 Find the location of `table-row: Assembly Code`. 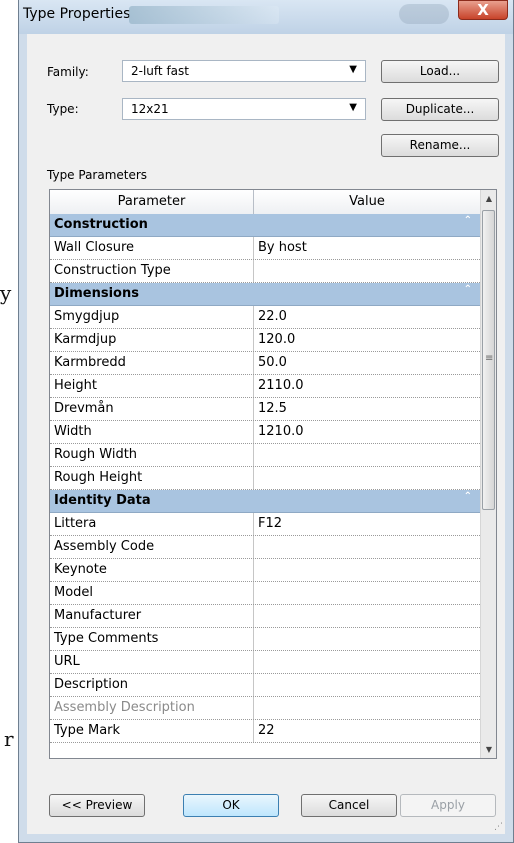

table-row: Assembly Code is located at coordinates (265, 547).